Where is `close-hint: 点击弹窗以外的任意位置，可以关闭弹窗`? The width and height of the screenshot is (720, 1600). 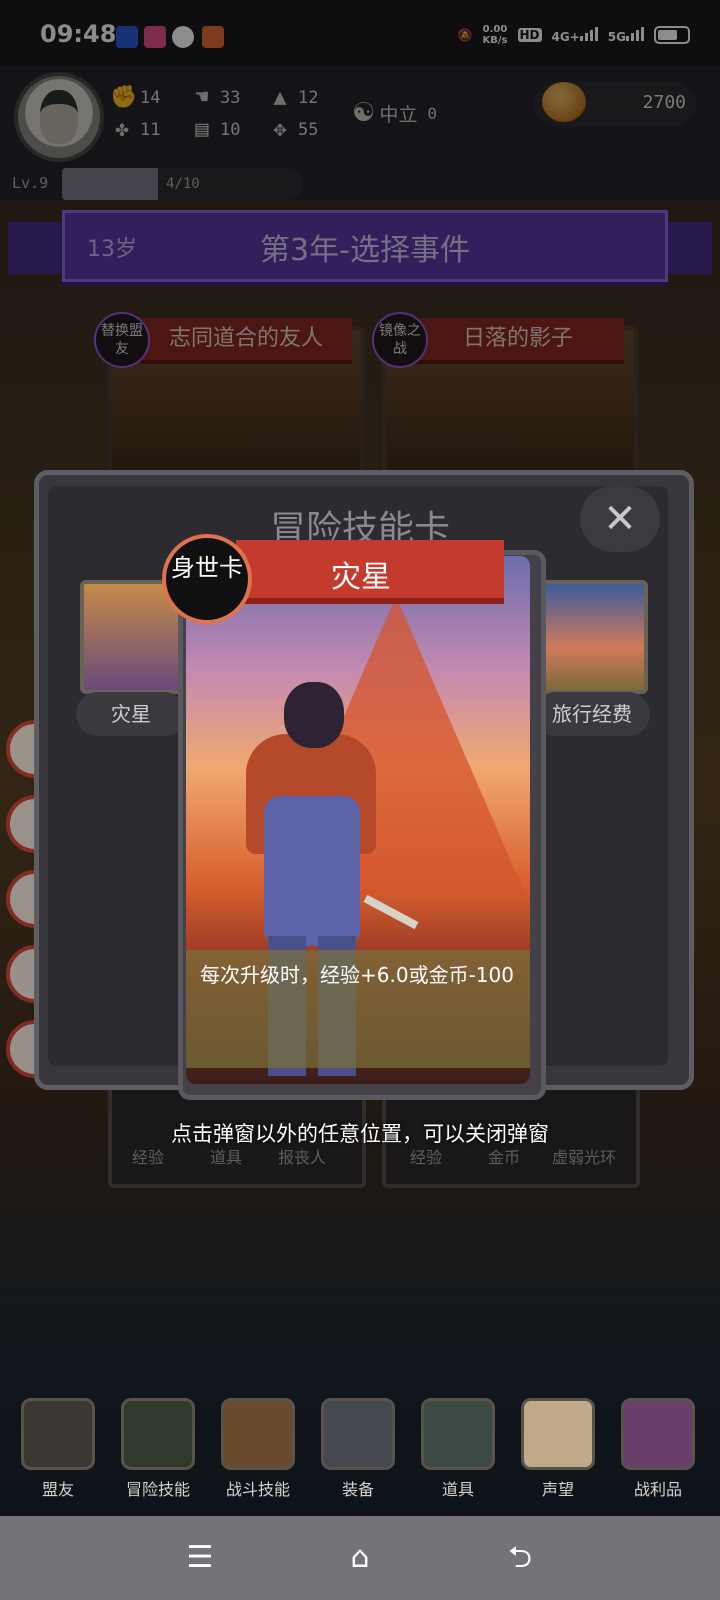 close-hint: 点击弹窗以外的任意位置，可以关闭弹窗 is located at coordinates (360, 1134).